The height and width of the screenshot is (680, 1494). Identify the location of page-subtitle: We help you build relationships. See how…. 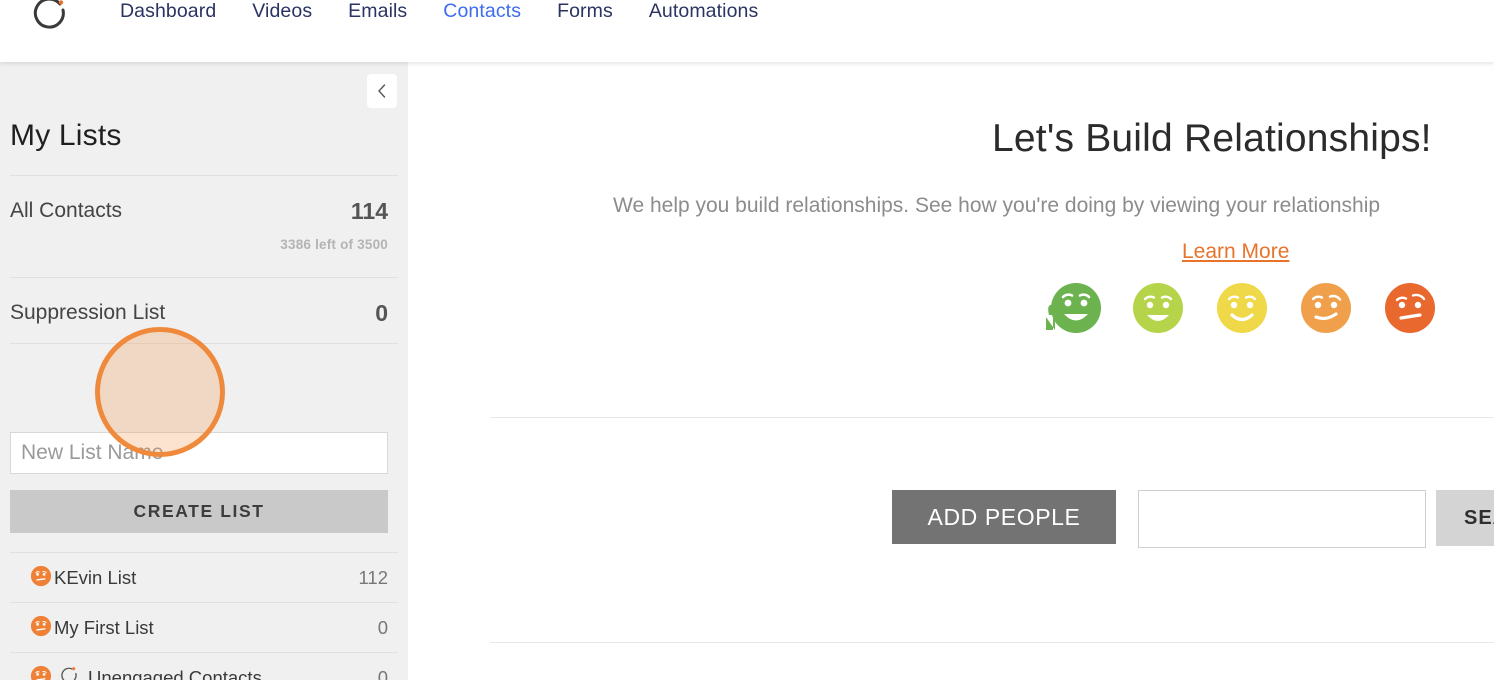
(997, 205).